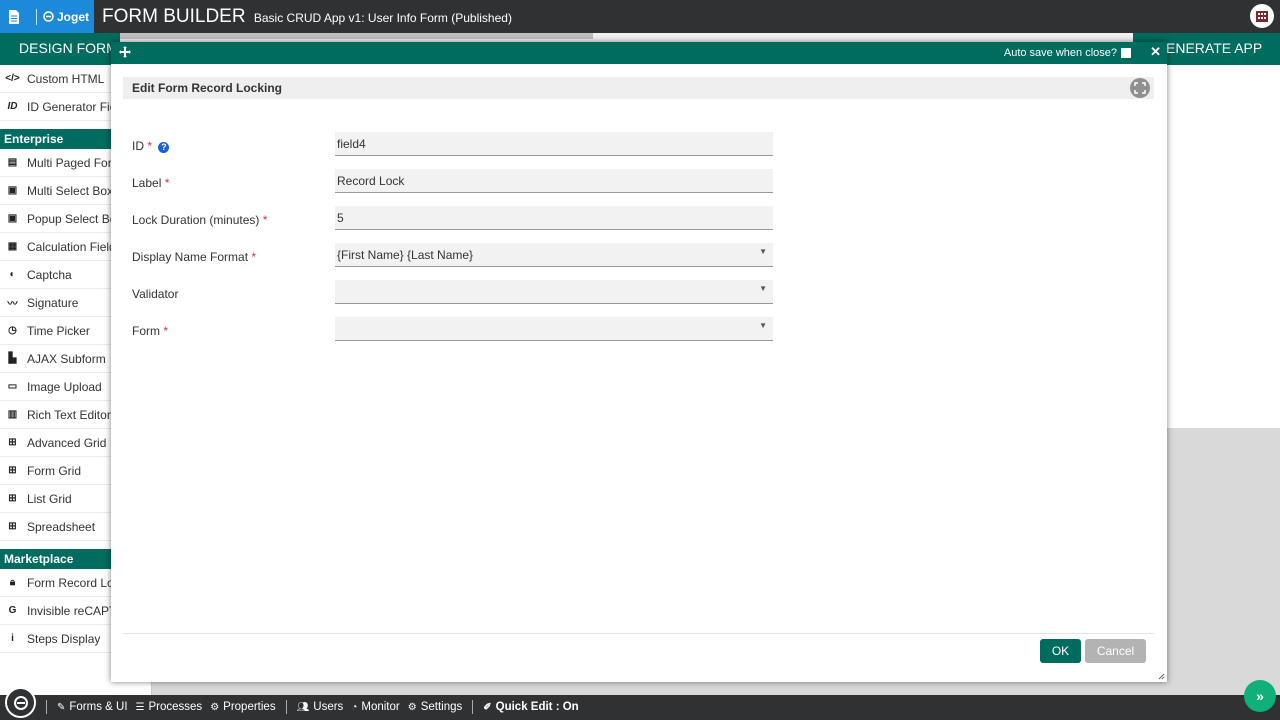 Image resolution: width=1280 pixels, height=720 pixels. Describe the element at coordinates (150, 331) in the screenshot. I see `form-field-label: Form *` at that location.